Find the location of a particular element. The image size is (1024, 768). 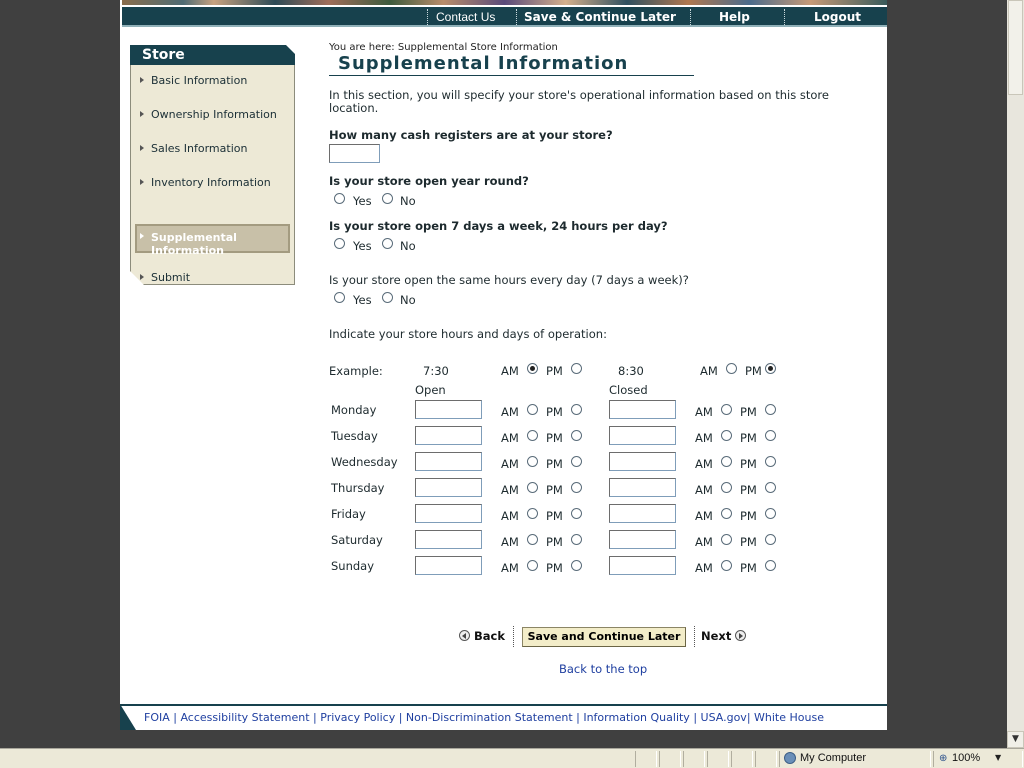

sidebar-item-inventory-information: Inventory Information is located at coordinates (216, 182).